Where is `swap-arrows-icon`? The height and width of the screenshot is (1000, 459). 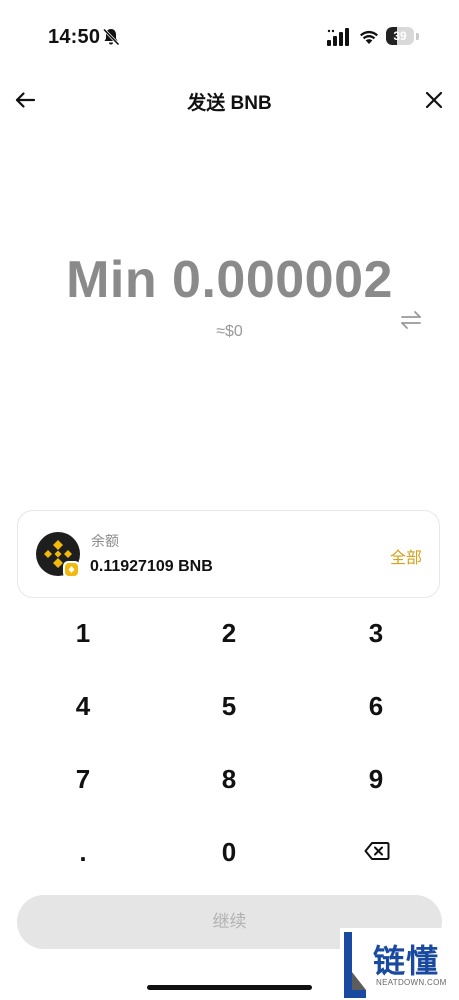
swap-arrows-icon is located at coordinates (411, 320).